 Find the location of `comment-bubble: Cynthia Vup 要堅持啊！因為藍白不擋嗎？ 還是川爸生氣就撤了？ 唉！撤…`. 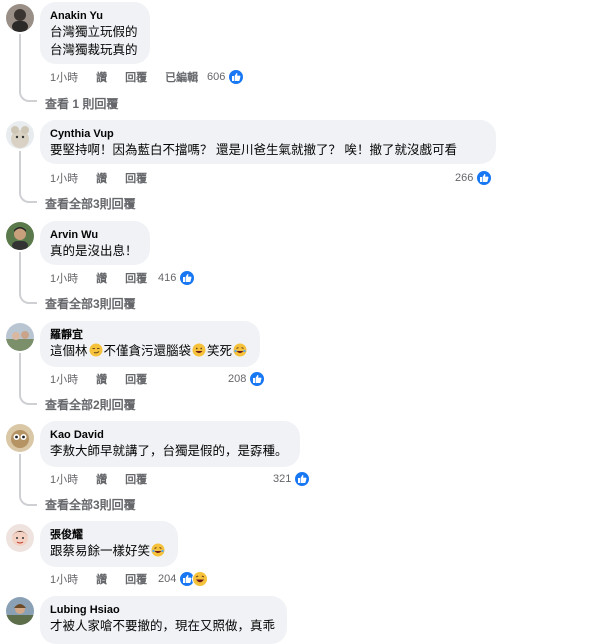

comment-bubble: Cynthia Vup 要堅持啊！因為藍白不擋嗎？ 還是川爸生氣就撤了？ 唉！撤… is located at coordinates (268, 142).